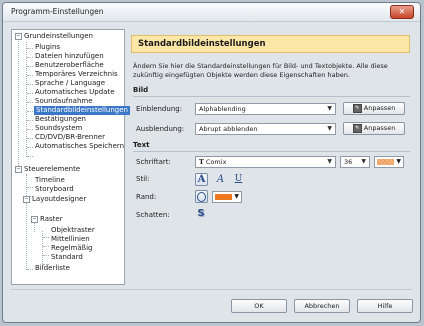  What do you see at coordinates (201, 162) in the screenshot?
I see `font-type-icon: T` at bounding box center [201, 162].